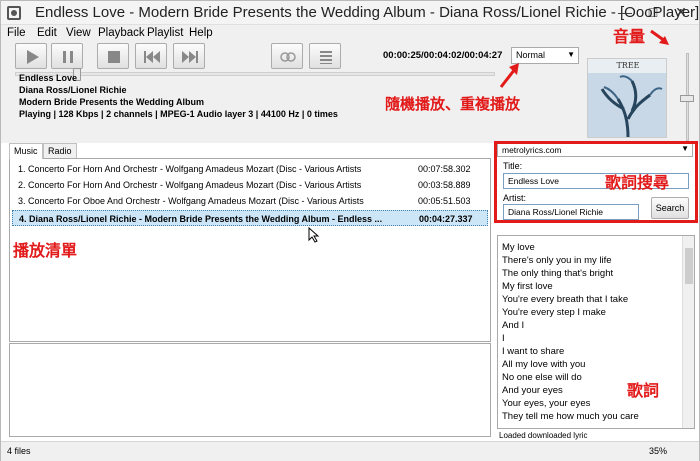 This screenshot has height=461, width=700. I want to click on stop-button, so click(113, 56).